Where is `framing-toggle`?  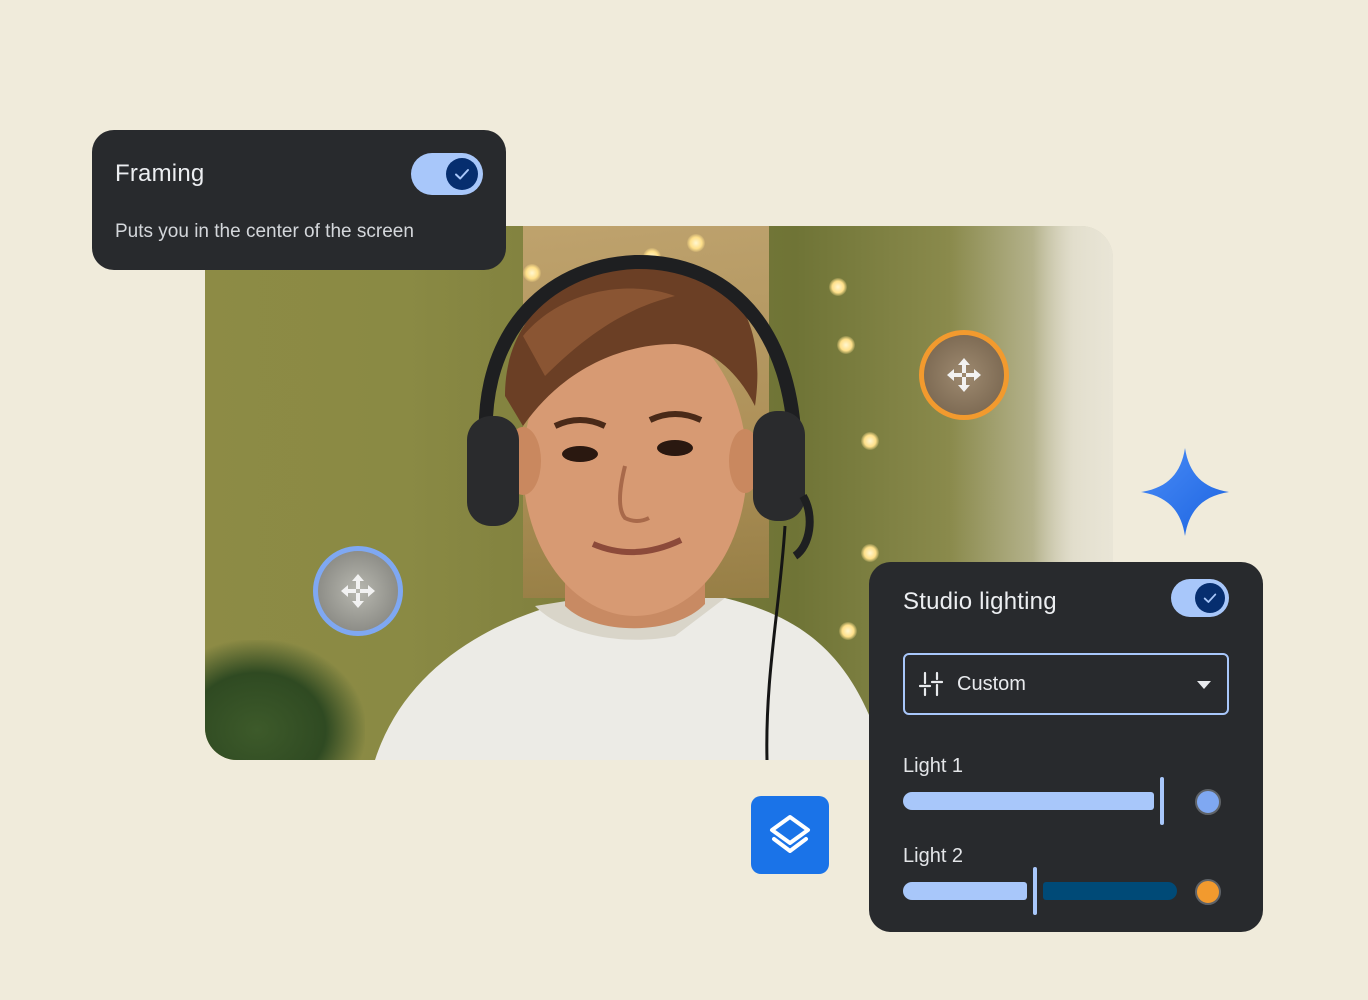
framing-toggle is located at coordinates (447, 174).